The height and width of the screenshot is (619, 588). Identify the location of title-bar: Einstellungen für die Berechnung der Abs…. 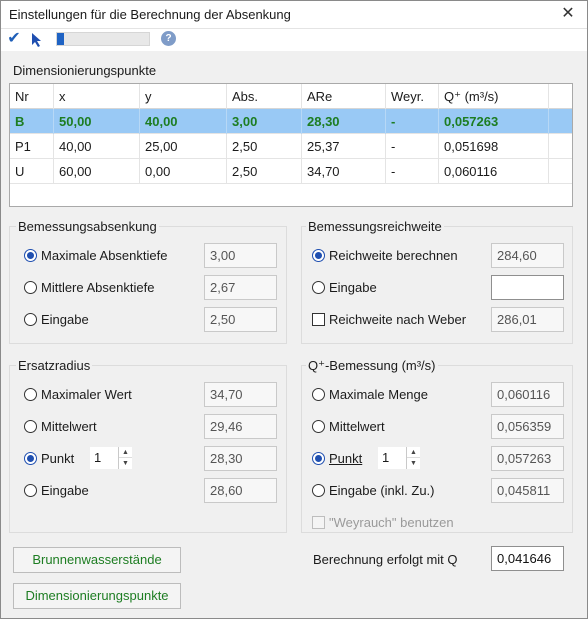
(294, 15).